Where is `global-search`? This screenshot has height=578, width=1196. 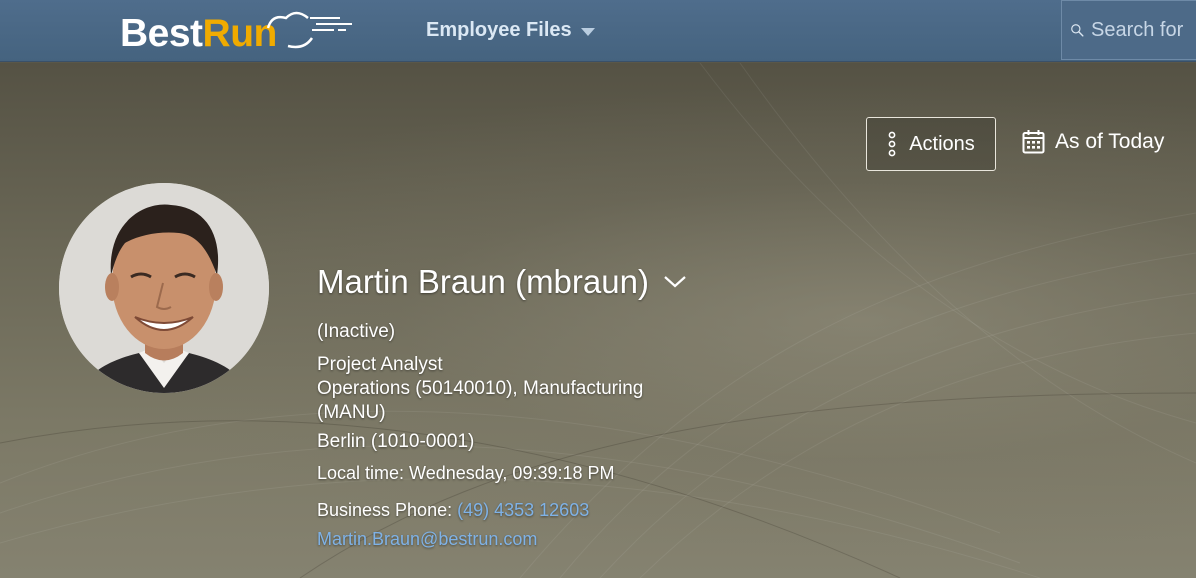 global-search is located at coordinates (1128, 30).